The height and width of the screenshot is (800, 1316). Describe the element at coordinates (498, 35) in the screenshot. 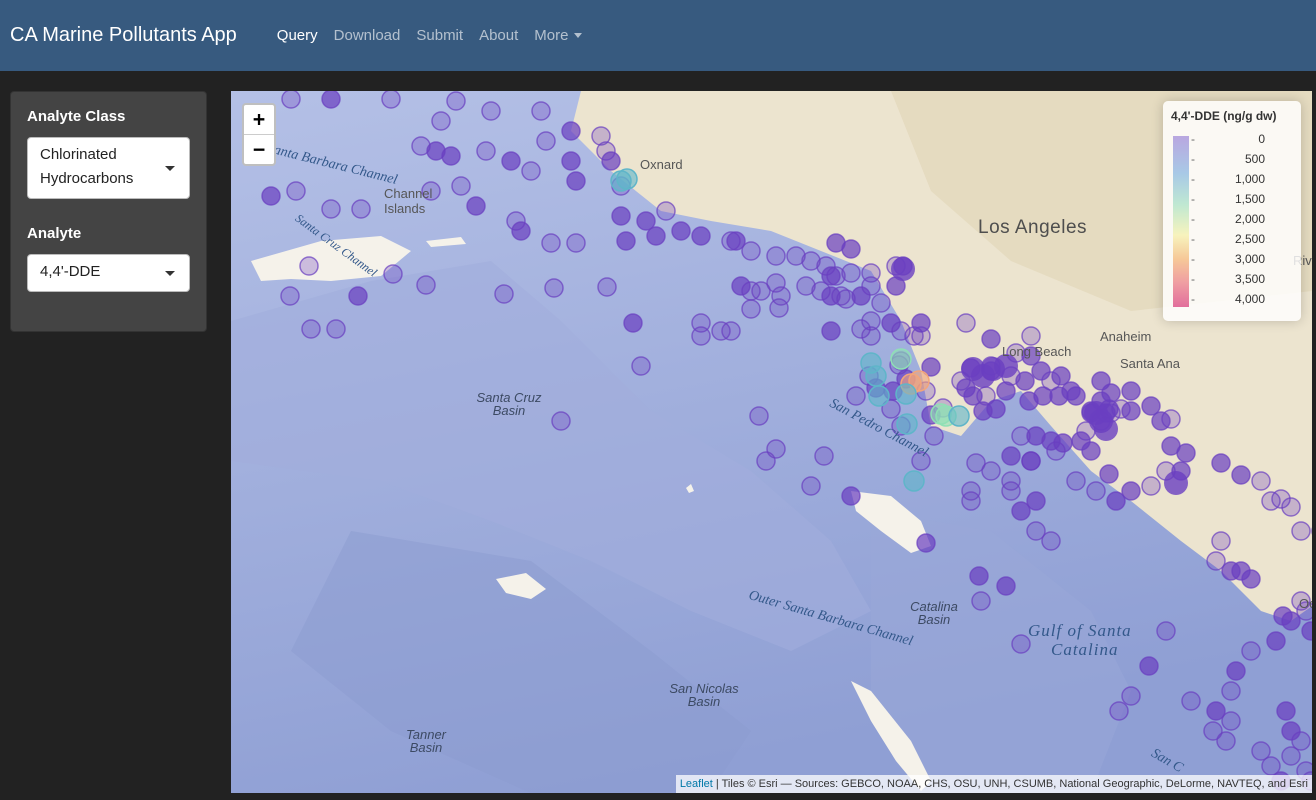

I see `nav-about: About` at that location.